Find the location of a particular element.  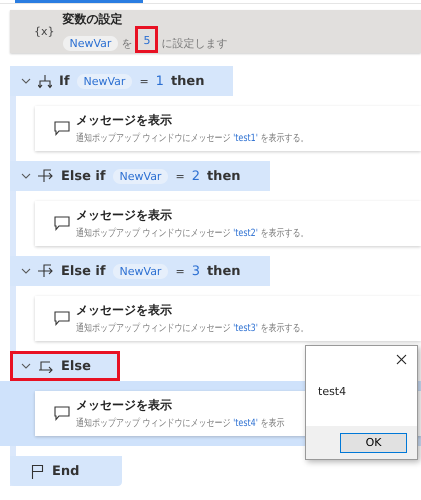

message-step-card: メッセージを表示 通知ポップアップ ウィンドウにメッセージ 'test2' を表示する。 is located at coordinates (228, 223).